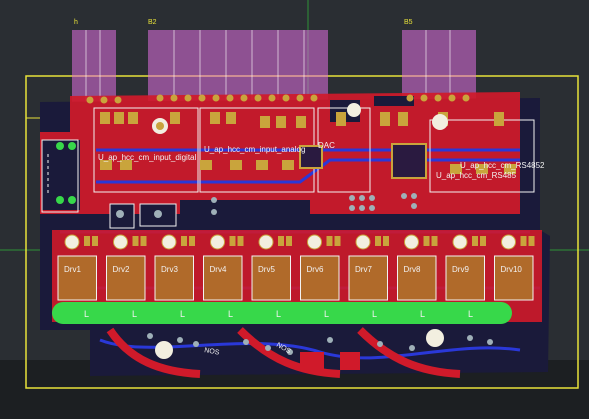 Image resolution: width=589 pixels, height=419 pixels. Describe the element at coordinates (476, 175) in the screenshot. I see `module-label-rs485-b: U_ap_hcc_cm_RS485` at that location.